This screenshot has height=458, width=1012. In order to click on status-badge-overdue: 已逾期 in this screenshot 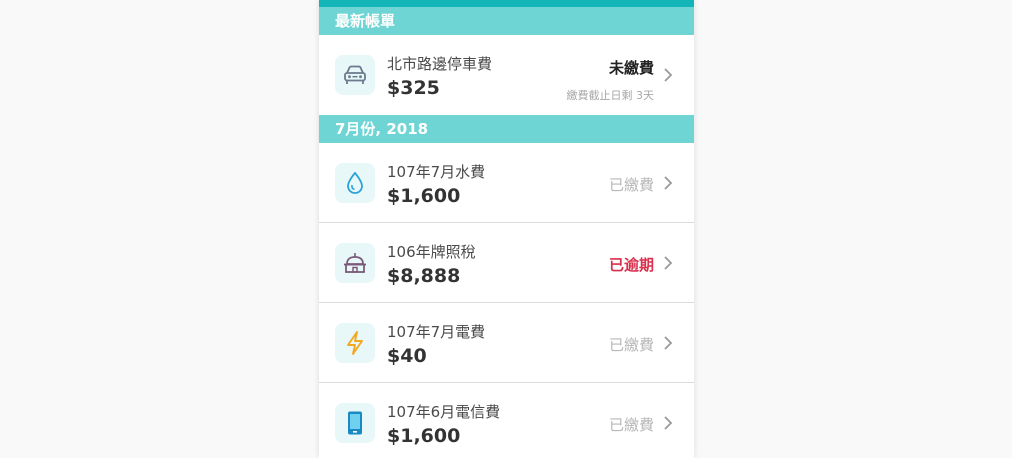, I will do `click(631, 265)`.